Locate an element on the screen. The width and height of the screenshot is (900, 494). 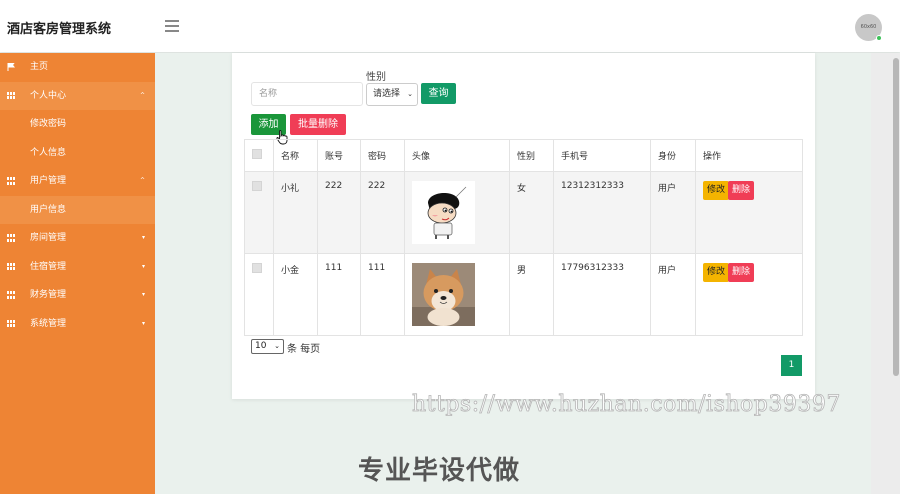
name-search-input is located at coordinates (307, 94).